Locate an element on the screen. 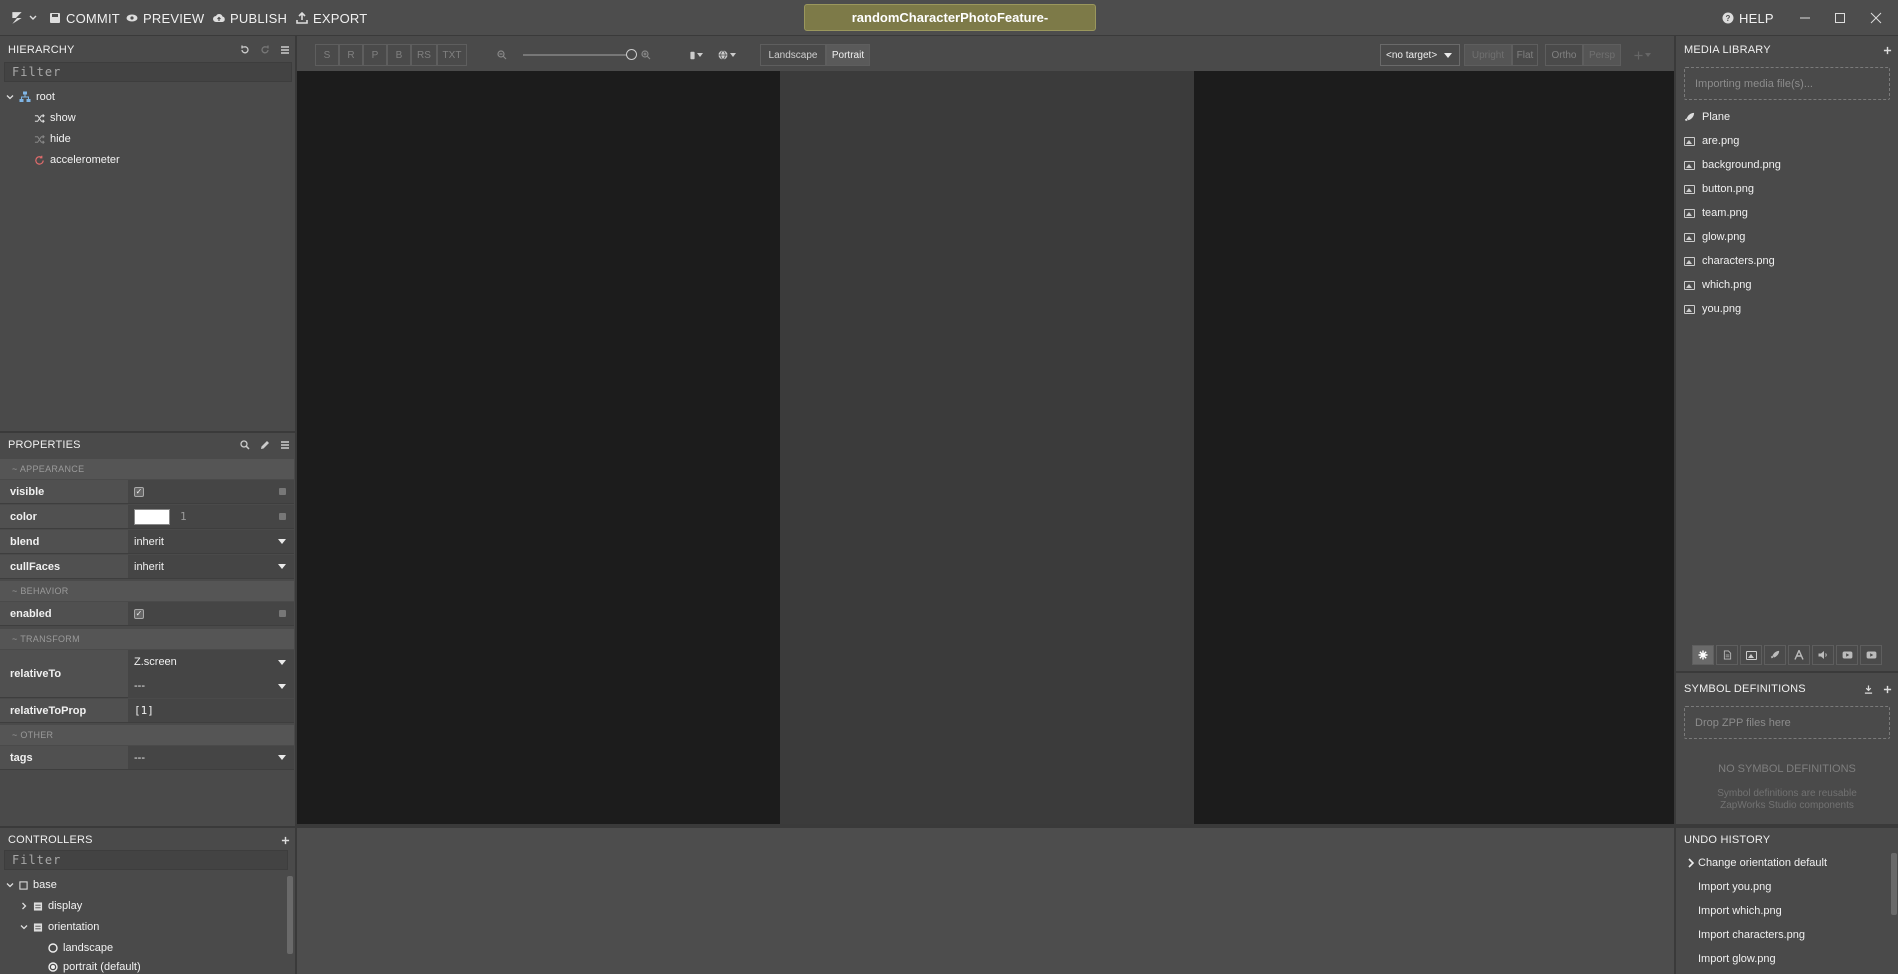 This screenshot has width=1898, height=974. close-window-button is located at coordinates (1876, 18).